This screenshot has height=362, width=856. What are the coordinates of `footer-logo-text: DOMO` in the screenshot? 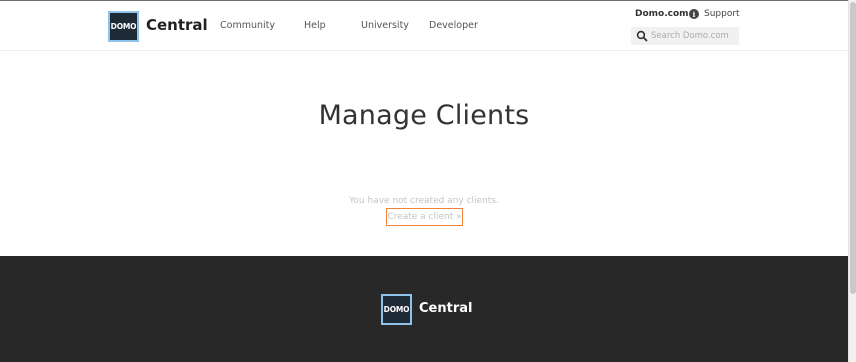 It's located at (396, 309).